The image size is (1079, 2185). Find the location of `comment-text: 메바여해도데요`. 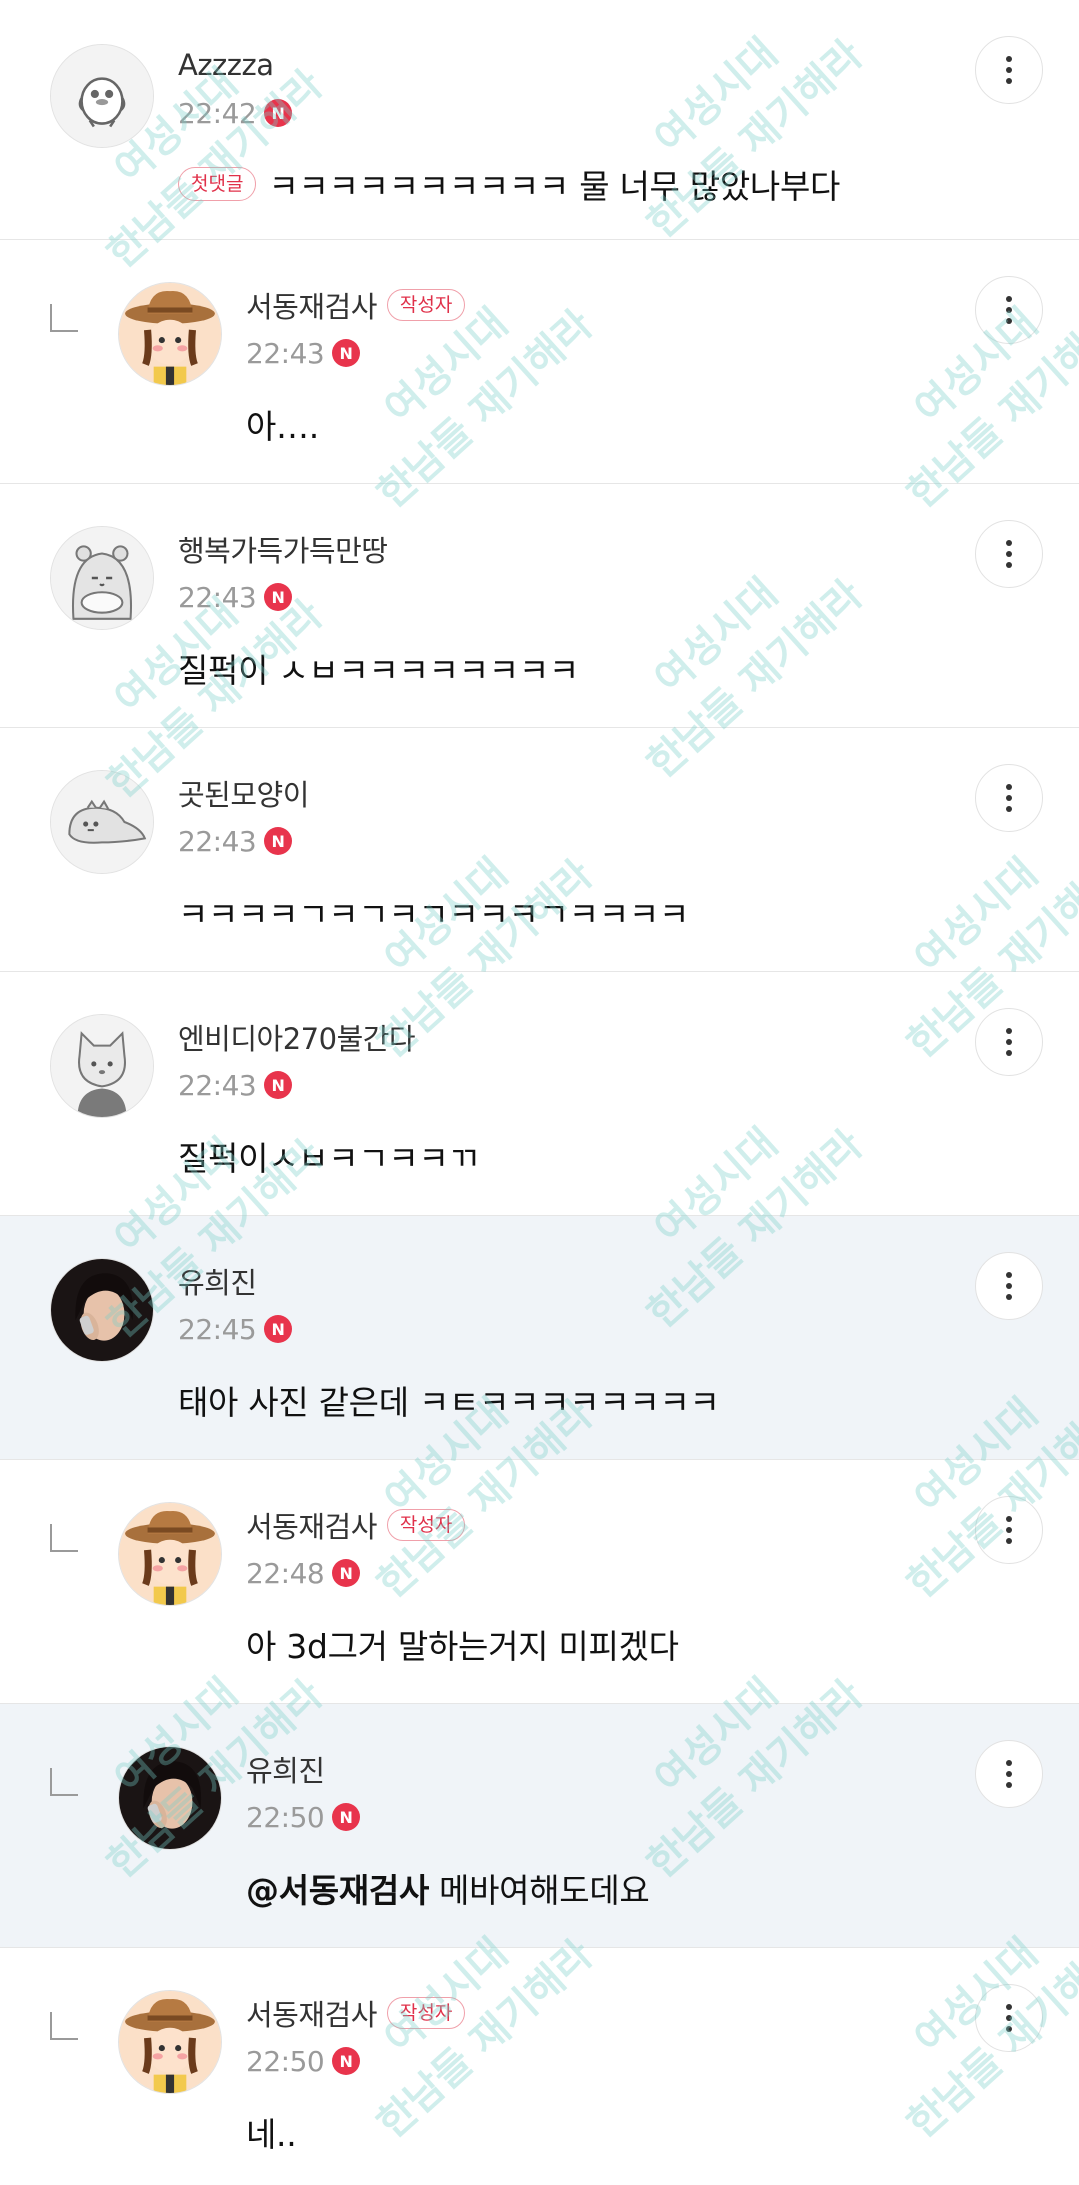

comment-text: 메바여해도데요 is located at coordinates (544, 1890).